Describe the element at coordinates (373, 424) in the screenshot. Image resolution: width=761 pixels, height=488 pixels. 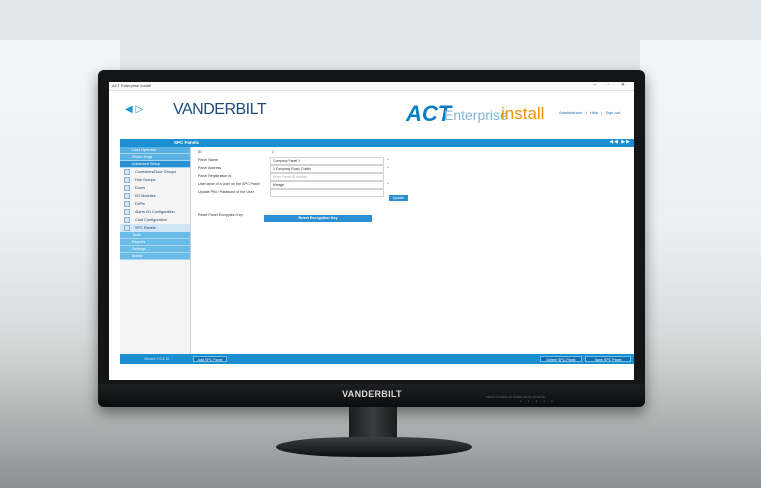
I see `monitor-stand-neck` at that location.